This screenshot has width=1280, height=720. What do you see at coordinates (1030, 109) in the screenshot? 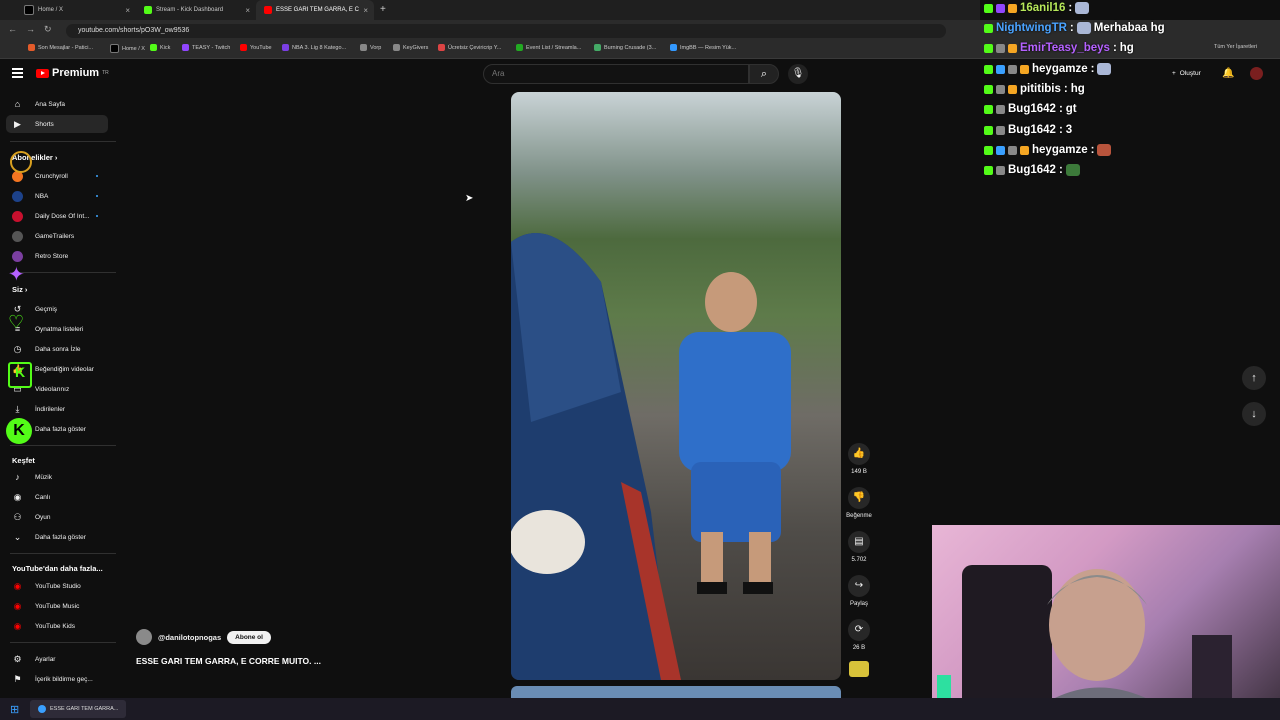
I see `chat-message: Bug1642 : gt` at bounding box center [1030, 109].